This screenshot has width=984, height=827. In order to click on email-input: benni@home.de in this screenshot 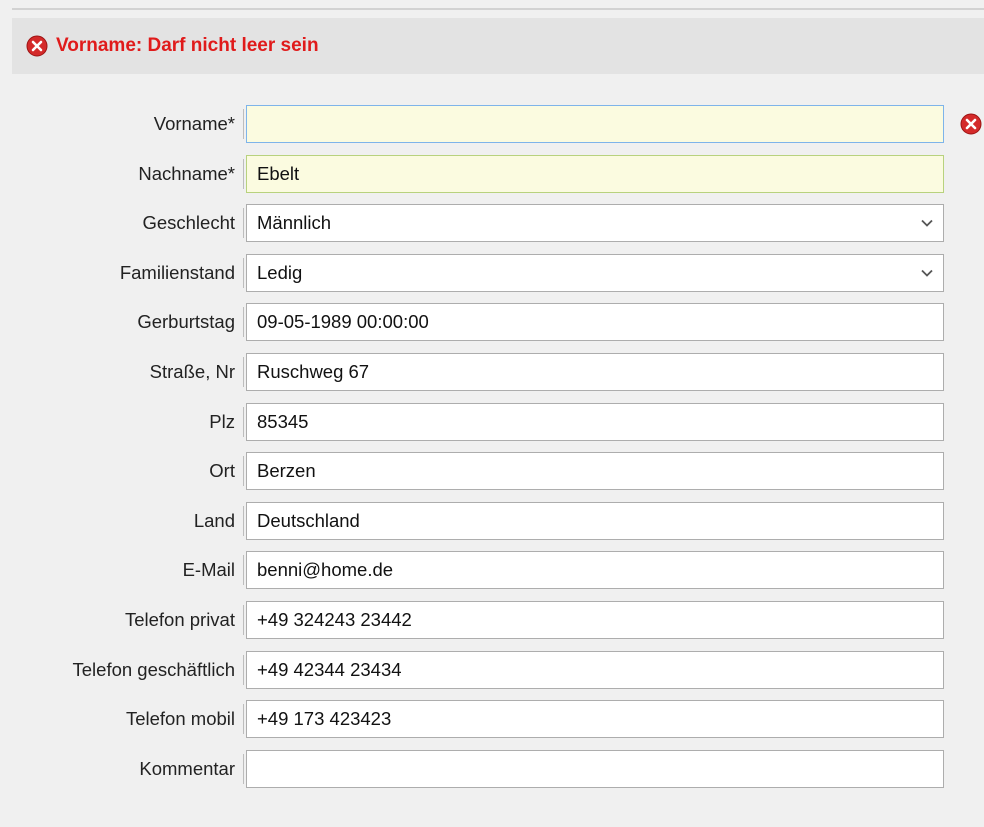, I will do `click(595, 570)`.